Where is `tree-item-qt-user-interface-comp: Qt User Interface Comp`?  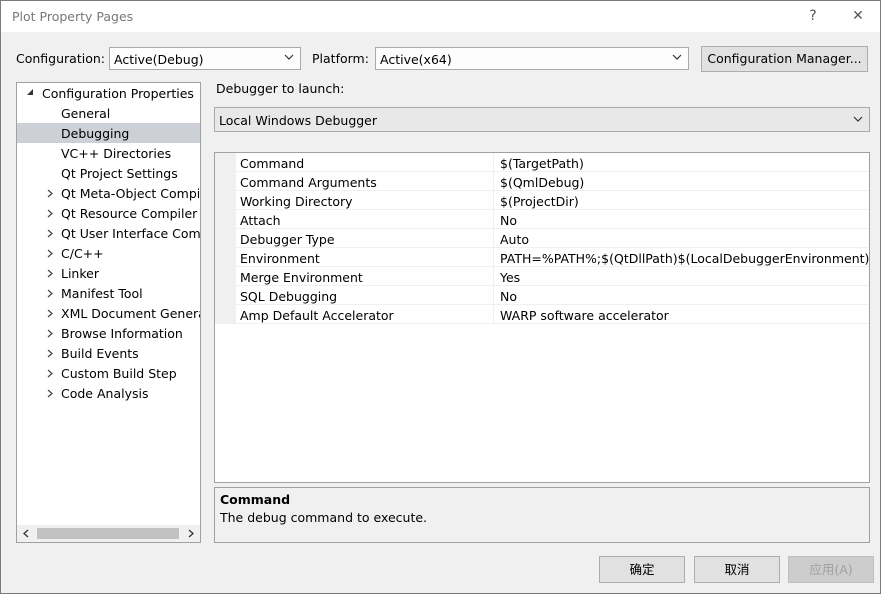
tree-item-qt-user-interface-comp: Qt User Interface Comp is located at coordinates (108, 233).